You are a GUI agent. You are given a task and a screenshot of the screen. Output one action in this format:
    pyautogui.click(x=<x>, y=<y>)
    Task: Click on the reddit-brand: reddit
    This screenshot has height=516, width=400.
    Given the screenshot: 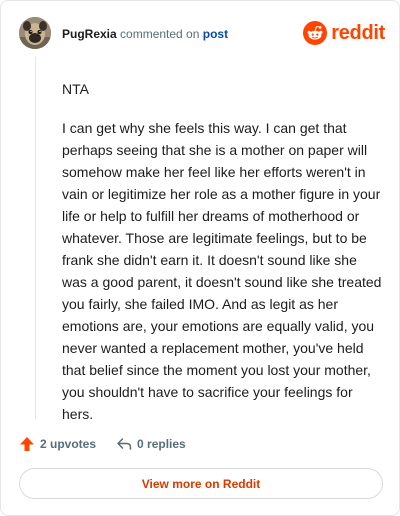 What is the action you would take?
    pyautogui.click(x=344, y=33)
    